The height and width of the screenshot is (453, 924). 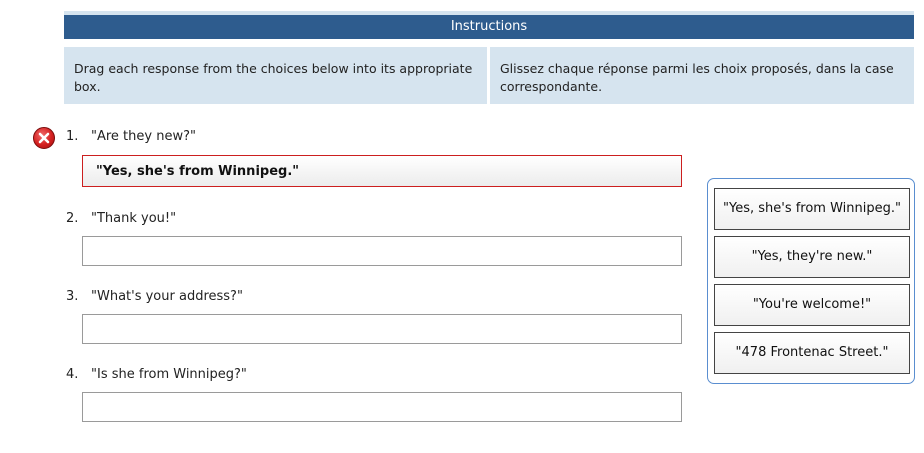 I want to click on question-1-text: "Are they new?", so click(x=143, y=136).